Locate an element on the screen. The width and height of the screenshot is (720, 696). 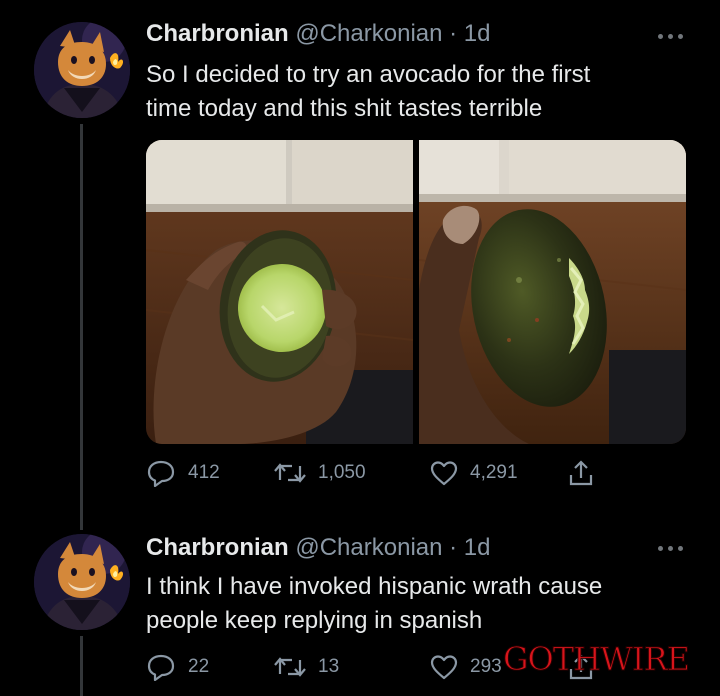
gothwire-watermark: GOTHWIRE is located at coordinates (596, 659).